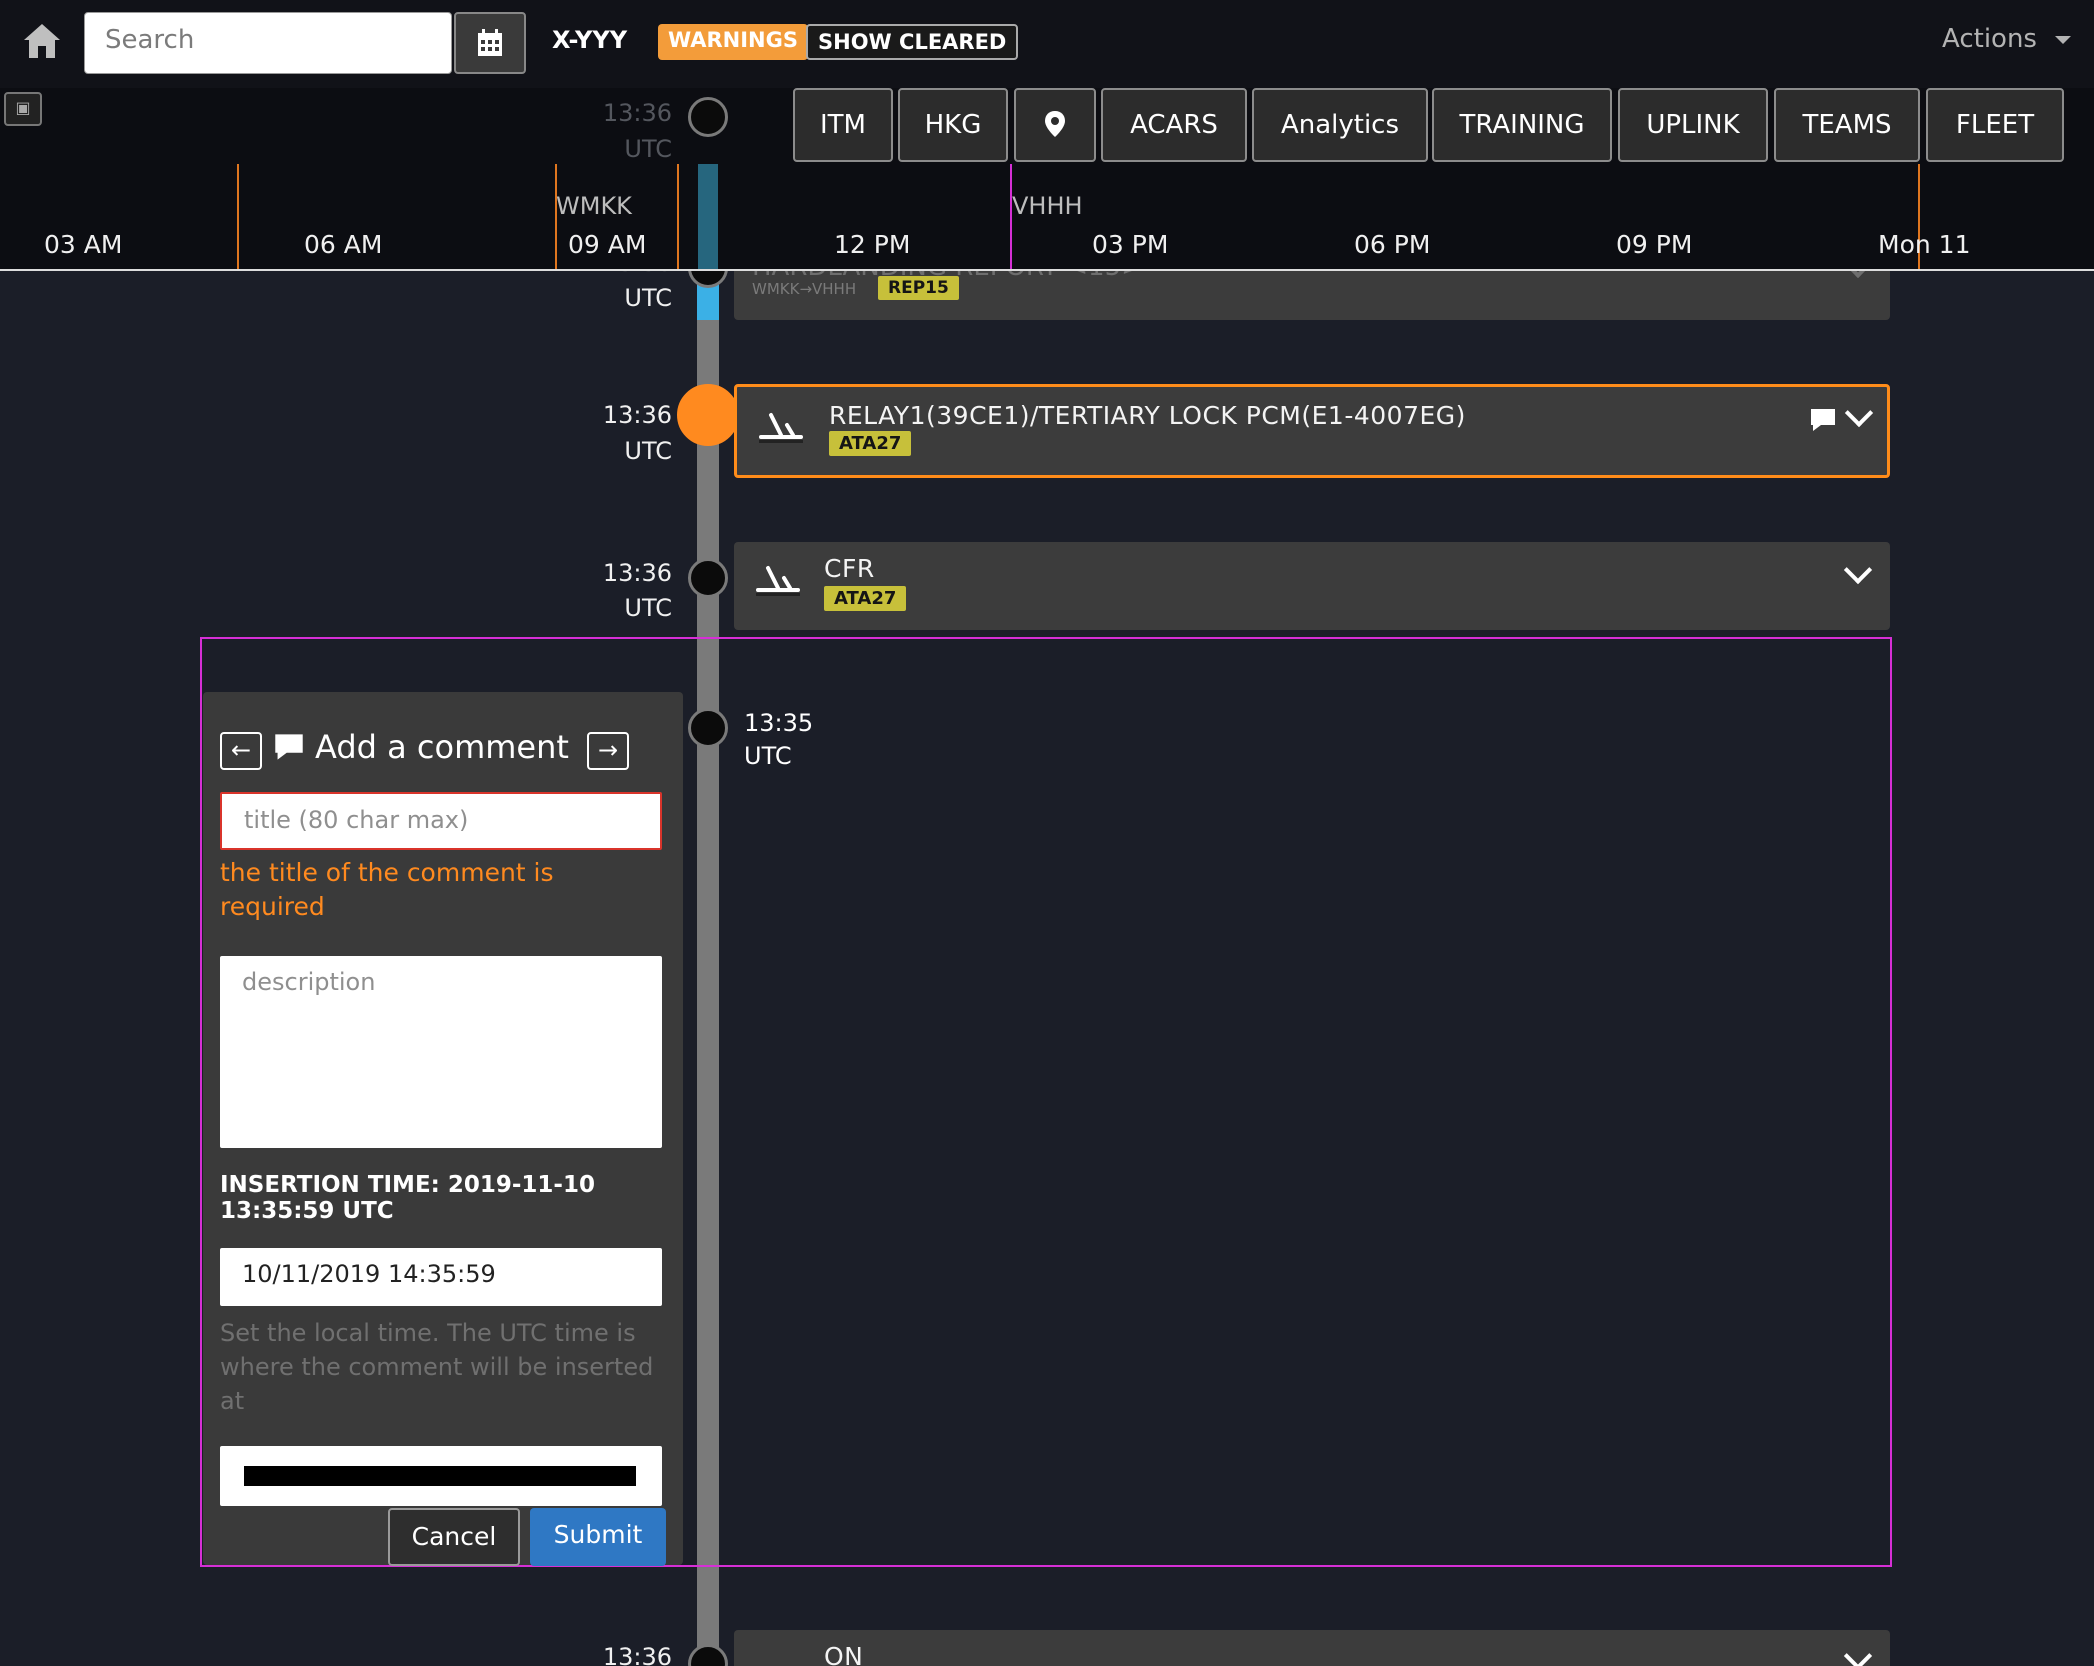  What do you see at coordinates (42, 41) in the screenshot?
I see `home-icon` at bounding box center [42, 41].